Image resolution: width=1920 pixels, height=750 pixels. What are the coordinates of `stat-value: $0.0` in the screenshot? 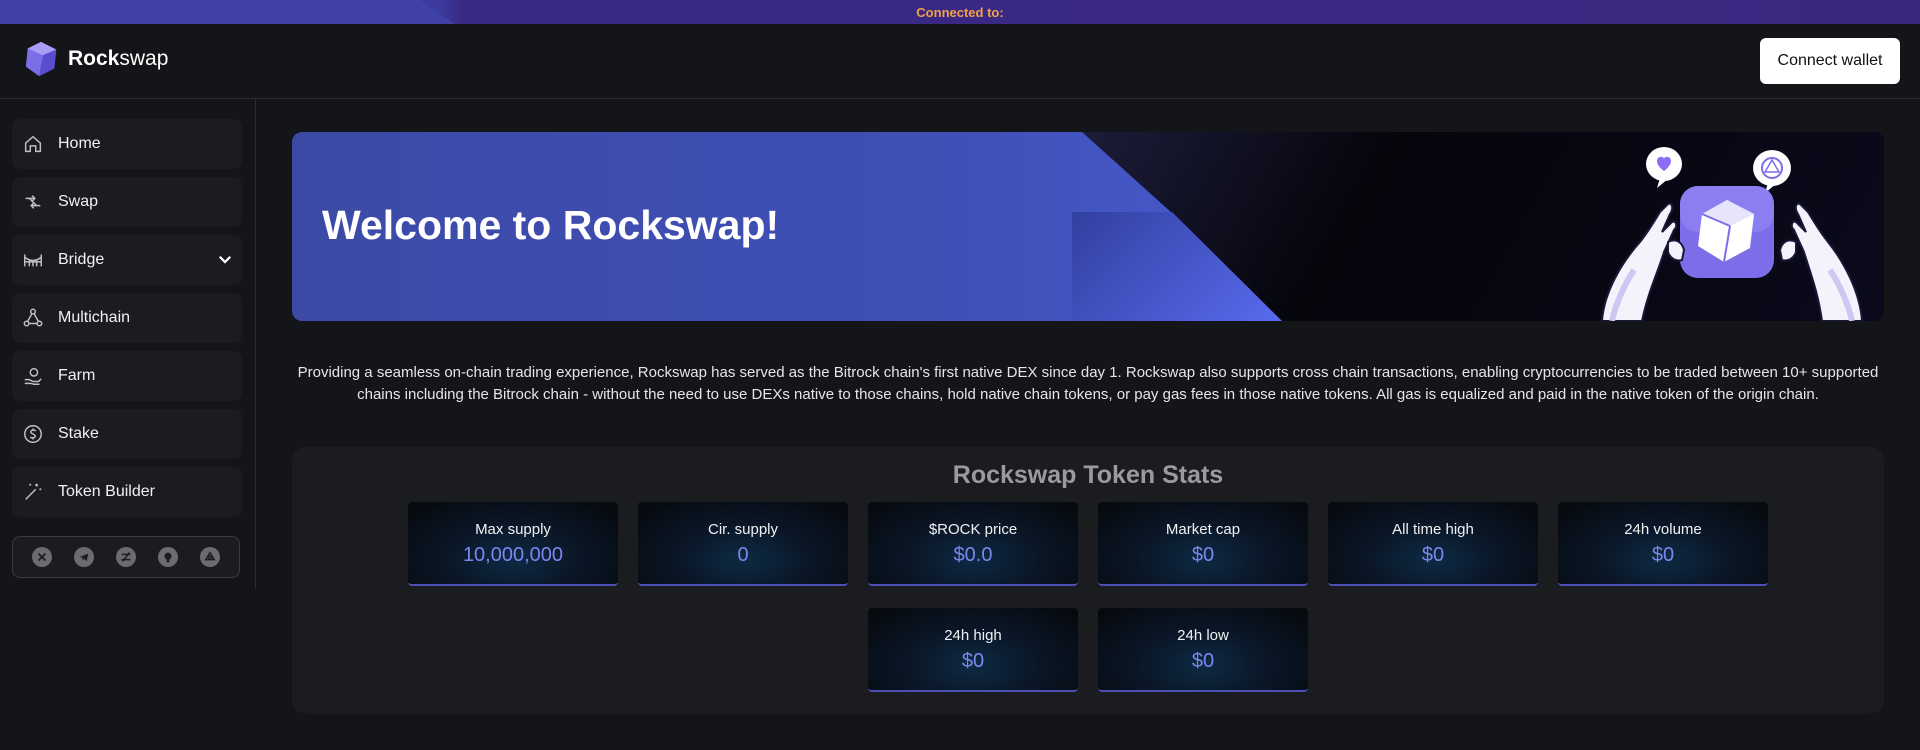 It's located at (973, 555).